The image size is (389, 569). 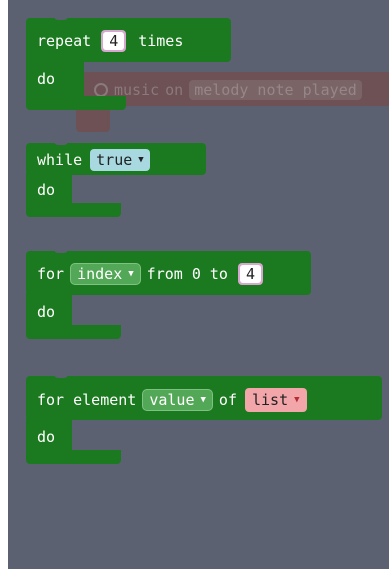 I want to click on repeat-block: repeat 4 times do, so click(x=128, y=63).